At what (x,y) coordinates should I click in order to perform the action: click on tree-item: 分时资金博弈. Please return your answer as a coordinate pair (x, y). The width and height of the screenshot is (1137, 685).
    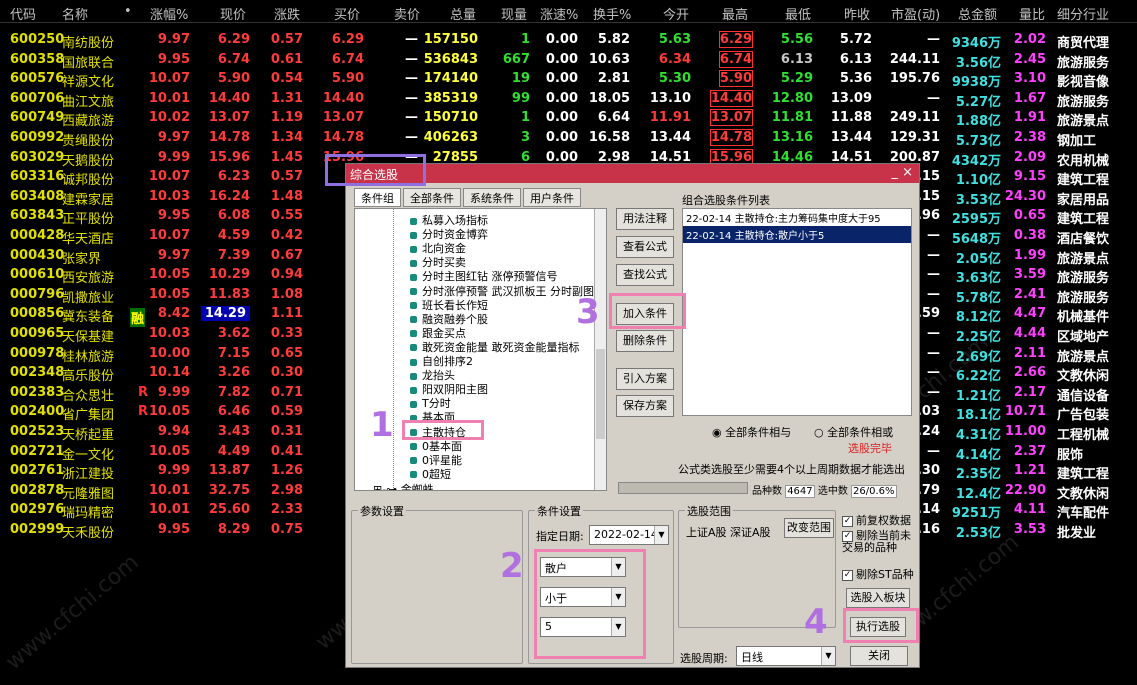
    Looking at the image, I should click on (449, 233).